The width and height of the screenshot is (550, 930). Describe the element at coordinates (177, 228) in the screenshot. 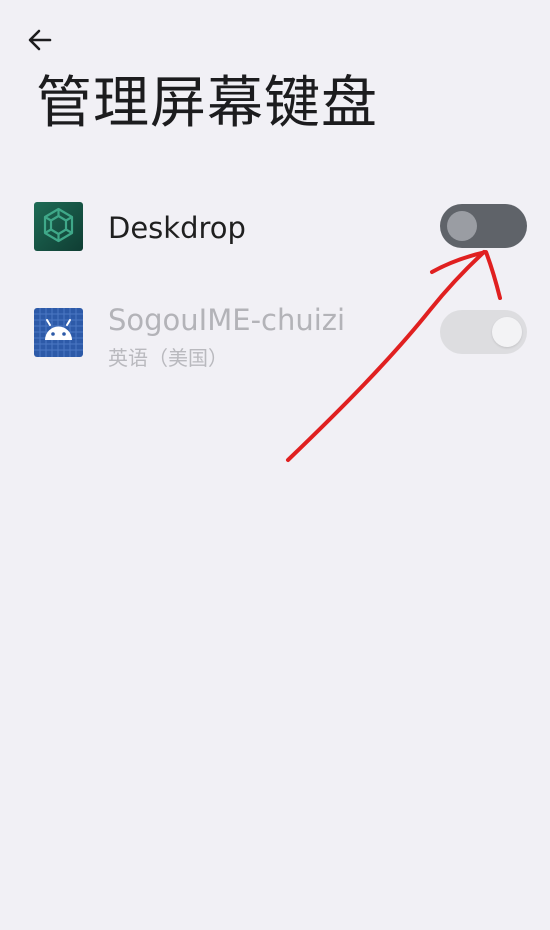

I see `keyboard-name: Deskdrop` at that location.